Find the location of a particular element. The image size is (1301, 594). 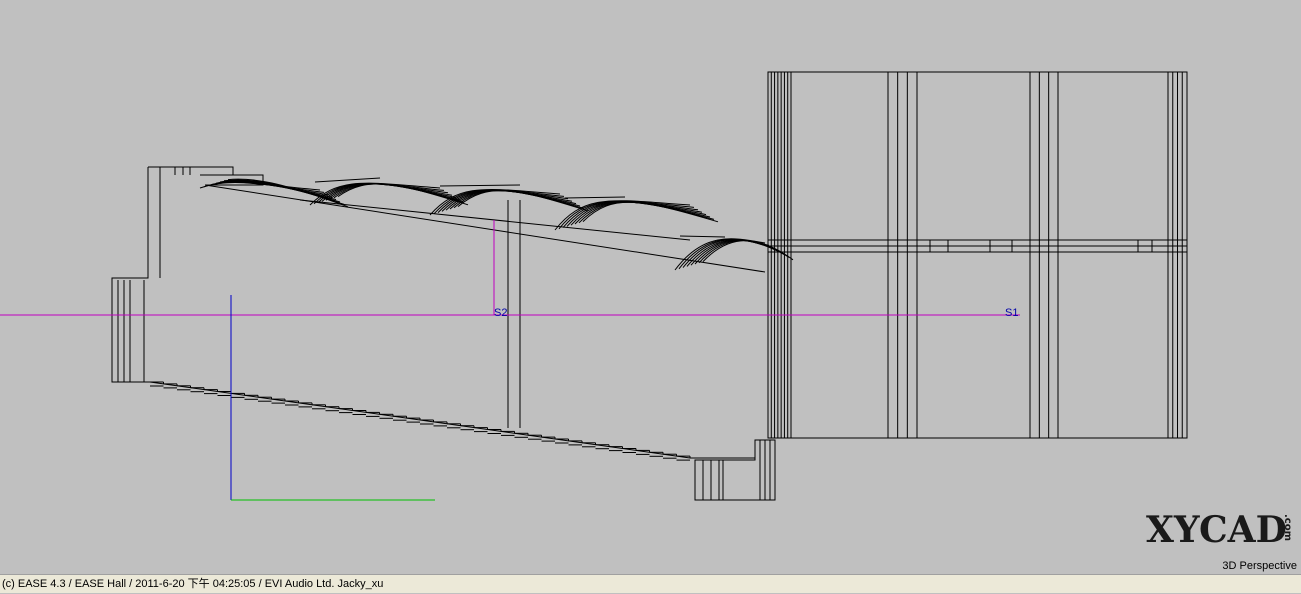

source-label-s2: S2 is located at coordinates (500, 313).